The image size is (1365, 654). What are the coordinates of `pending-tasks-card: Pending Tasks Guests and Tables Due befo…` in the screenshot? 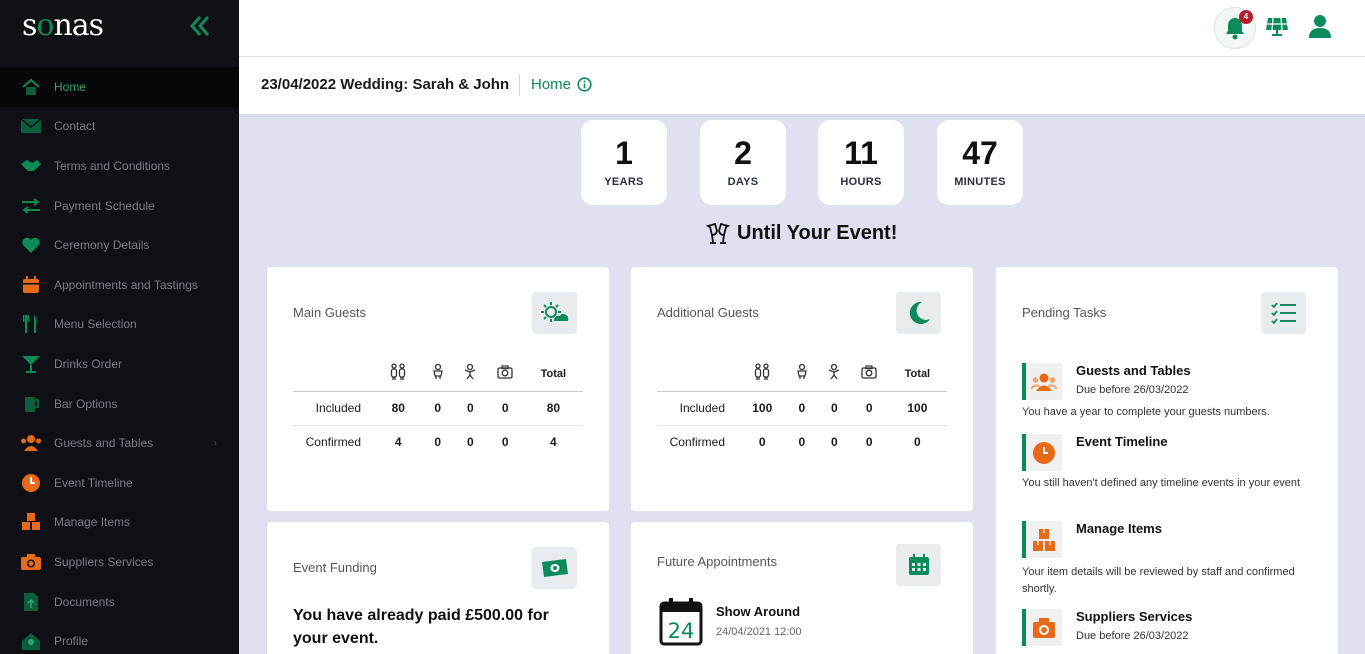 It's located at (1167, 460).